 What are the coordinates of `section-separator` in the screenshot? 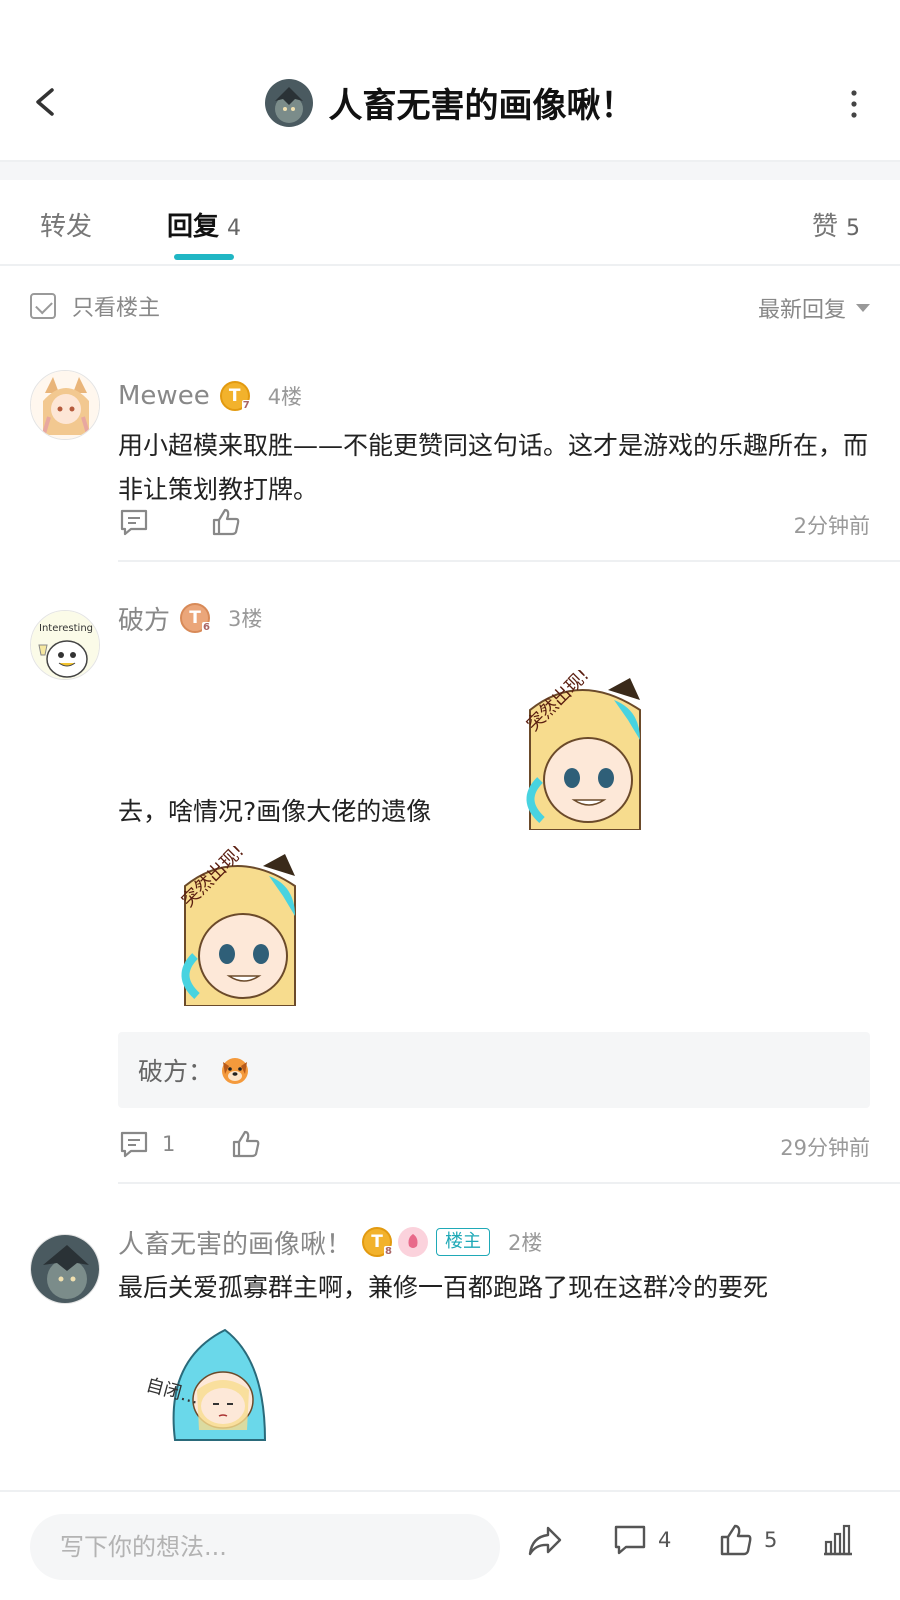 It's located at (450, 171).